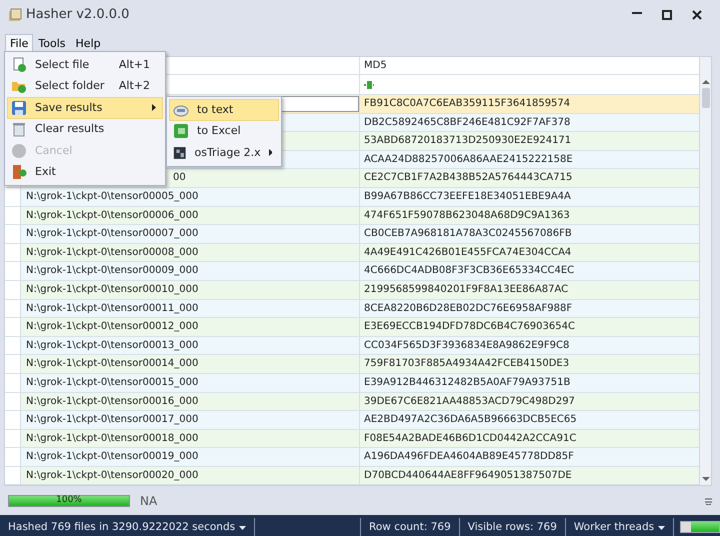  What do you see at coordinates (700, 527) in the screenshot?
I see `worker-progress-bar` at bounding box center [700, 527].